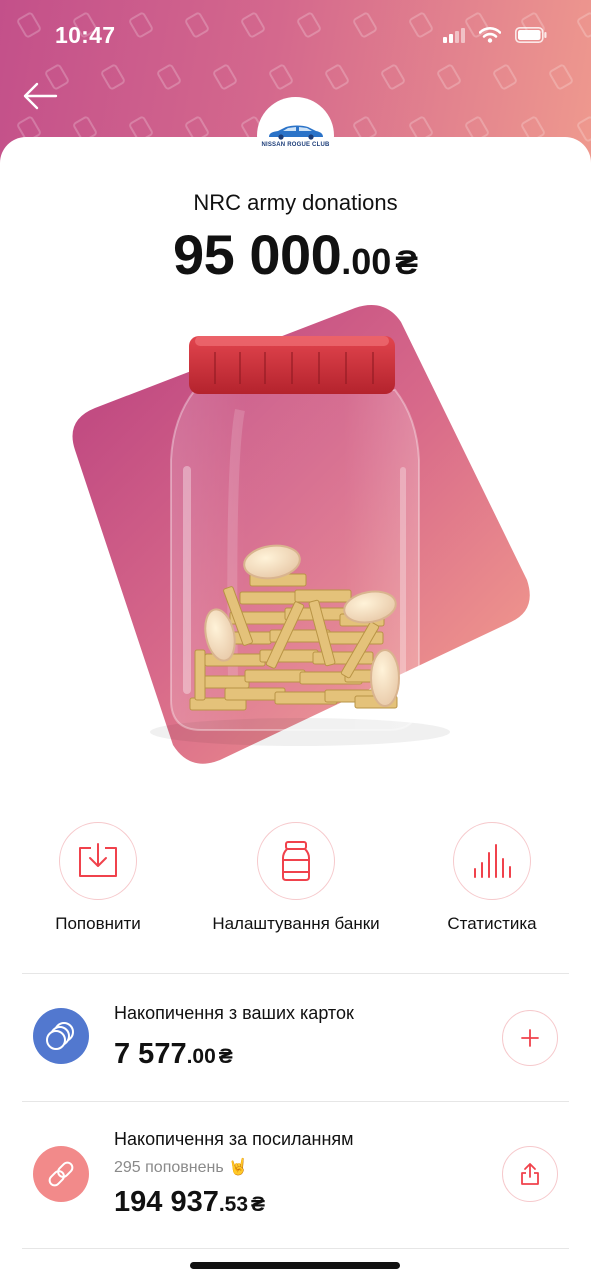  I want to click on cards-avatar, so click(61, 1036).